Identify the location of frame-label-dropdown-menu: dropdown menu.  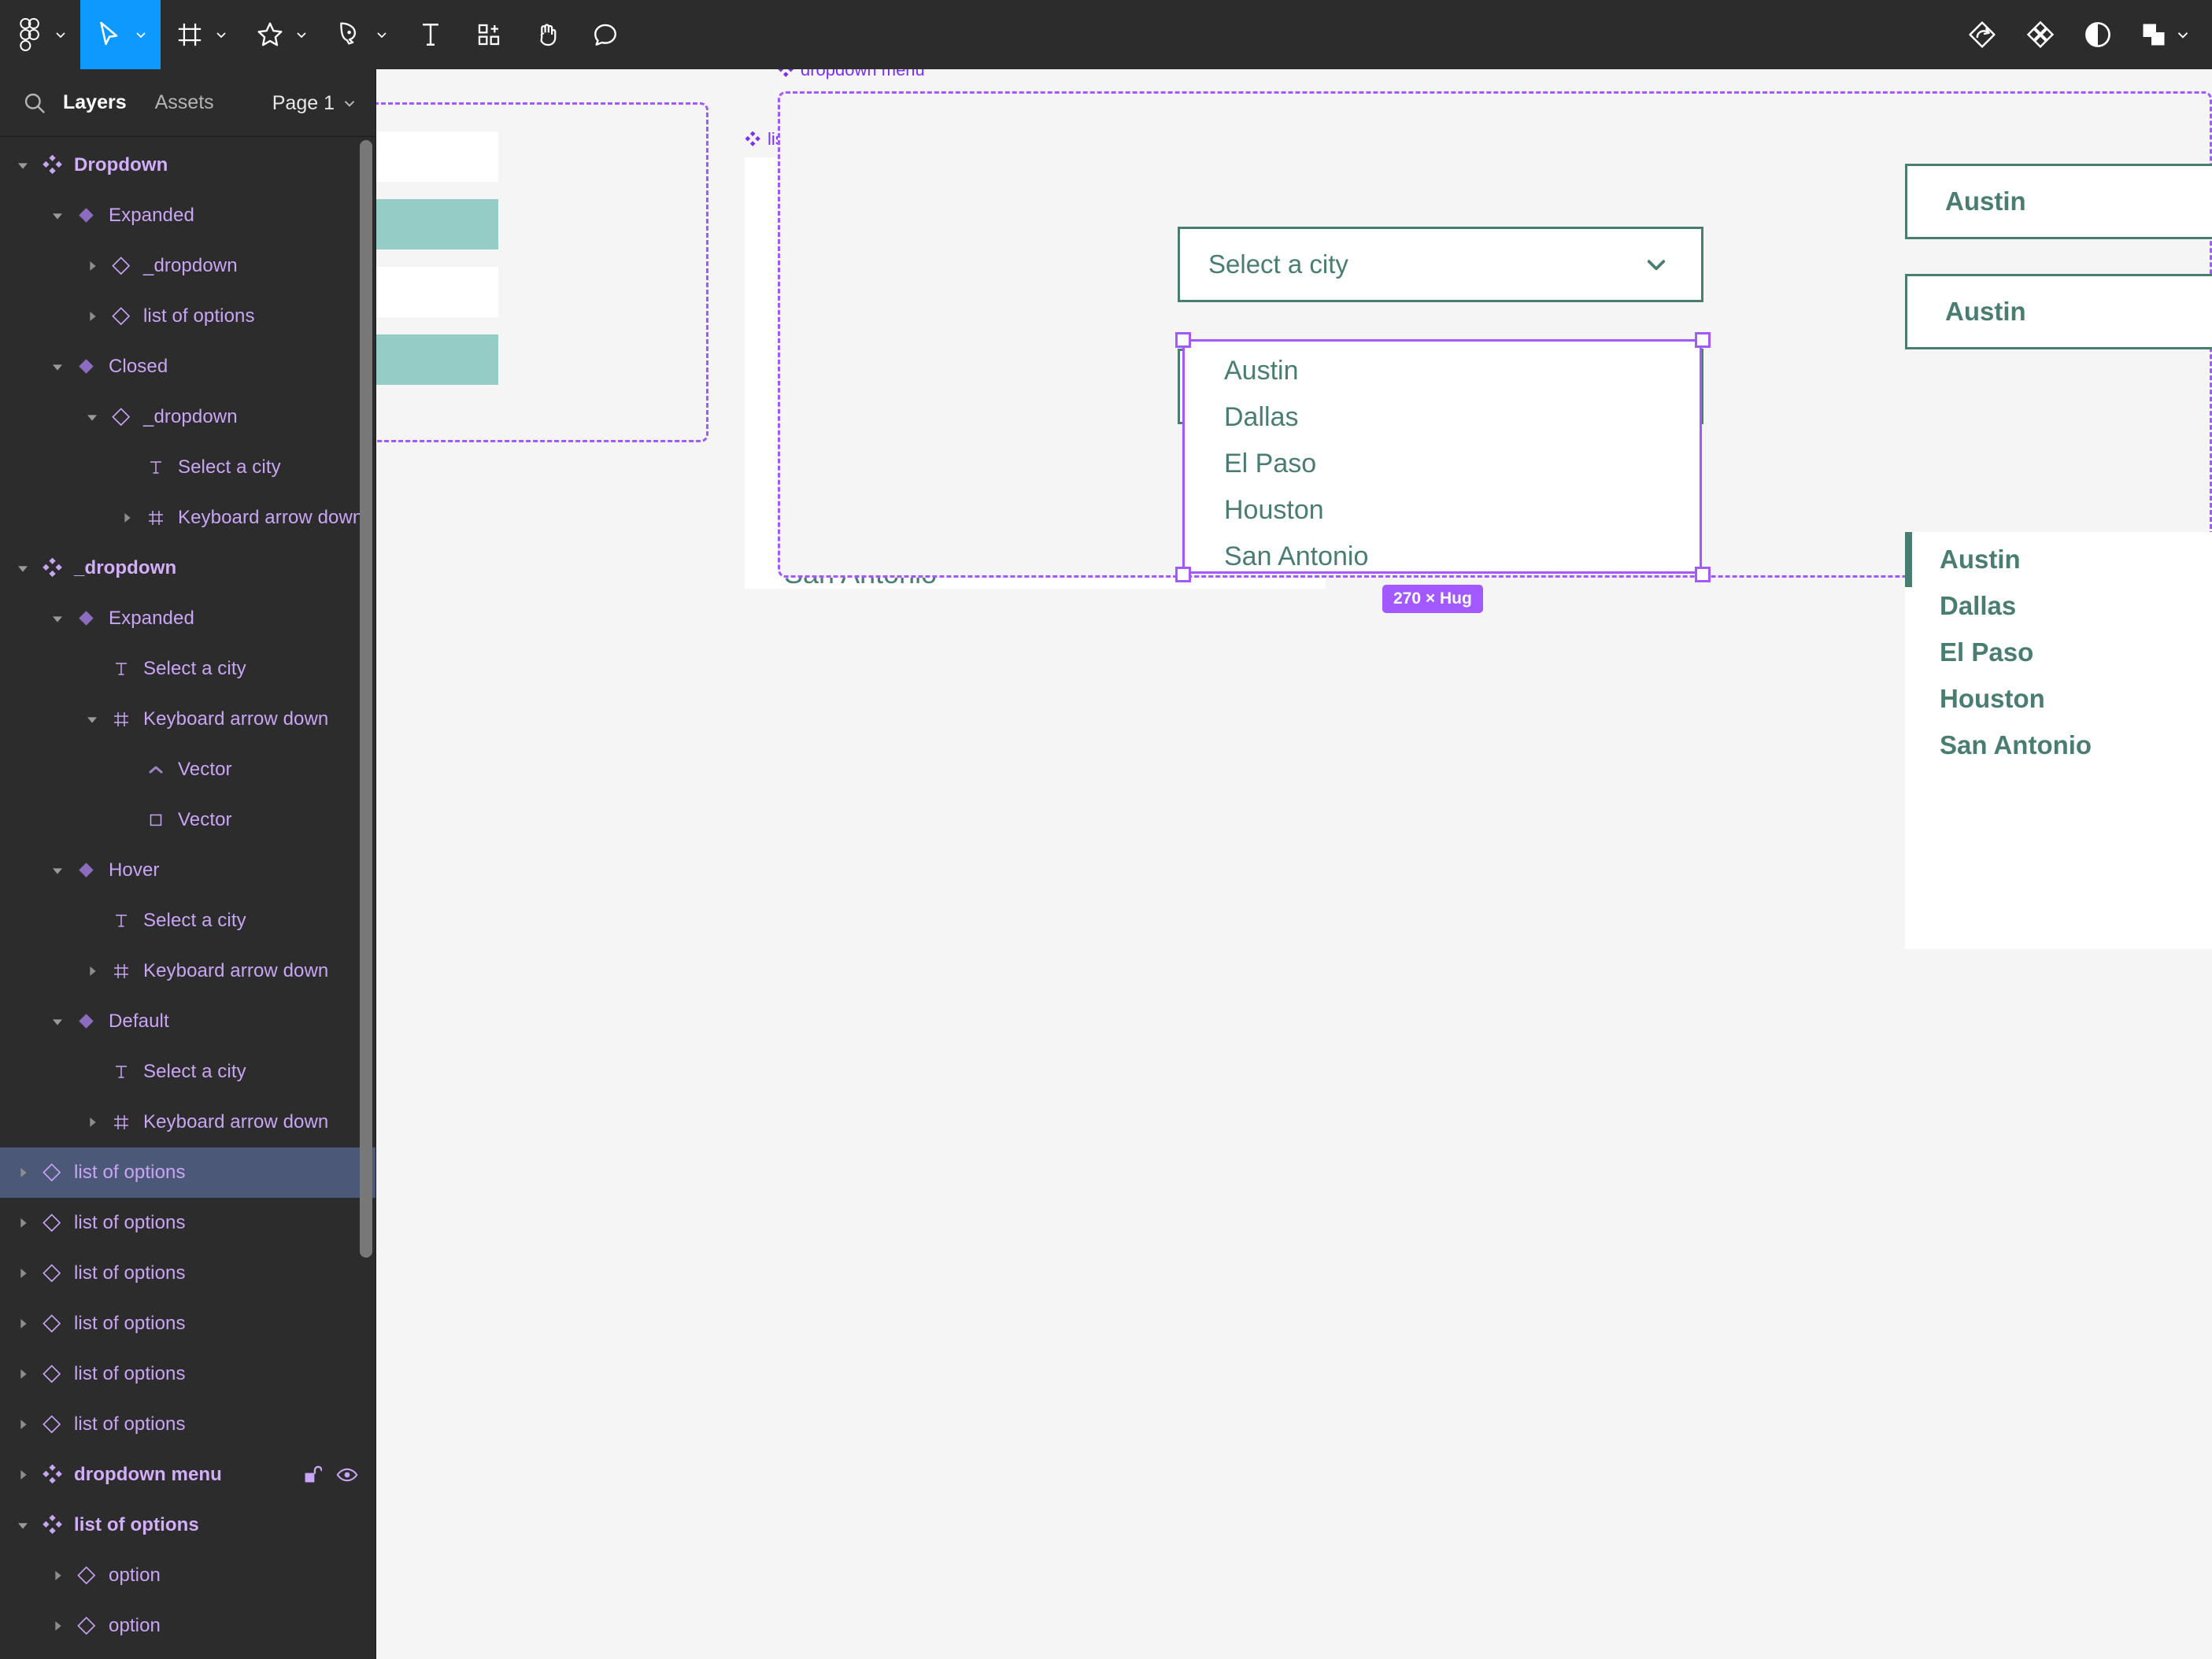
(851, 74).